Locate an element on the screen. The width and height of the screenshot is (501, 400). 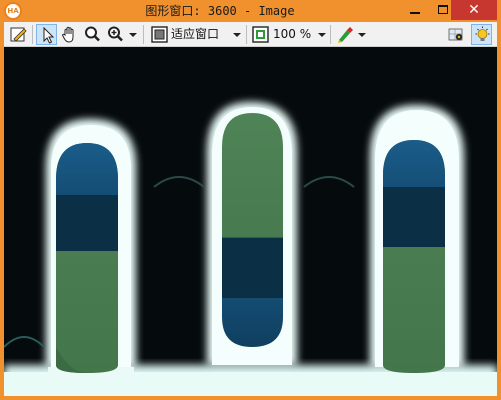
magnifier-icon is located at coordinates (92, 34).